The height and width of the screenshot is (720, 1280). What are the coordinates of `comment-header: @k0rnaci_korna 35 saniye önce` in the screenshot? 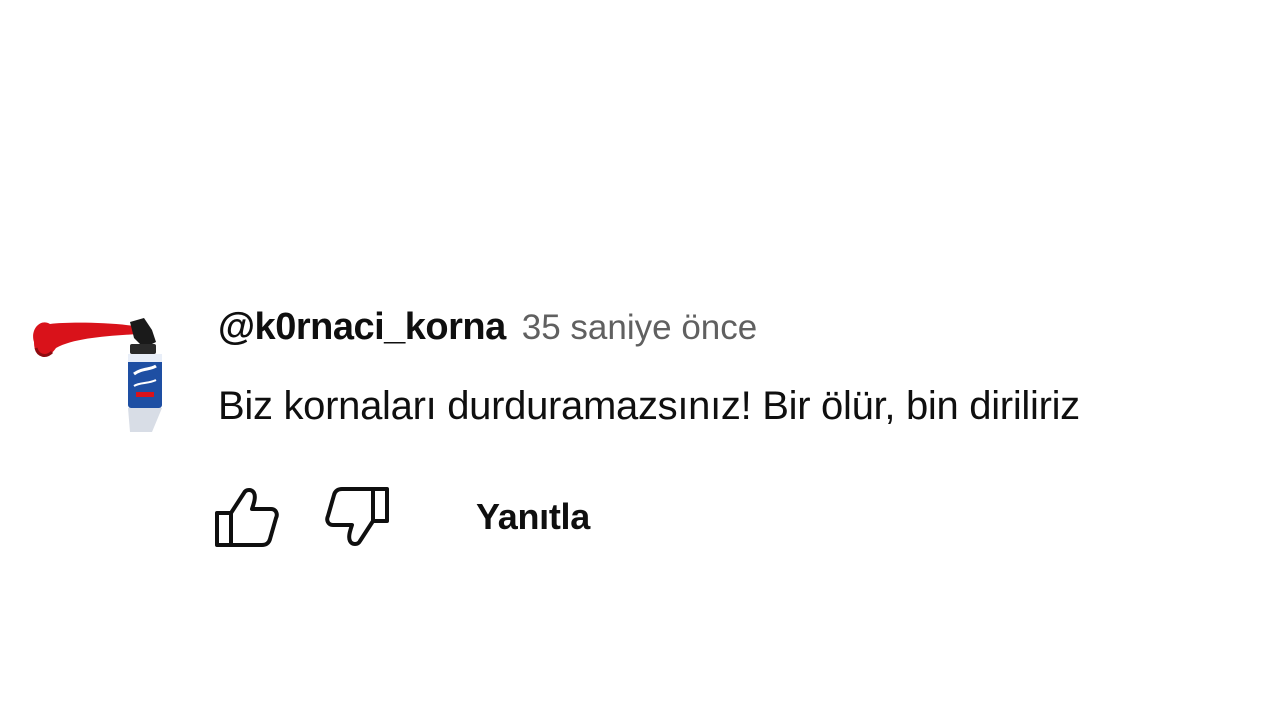 It's located at (748, 331).